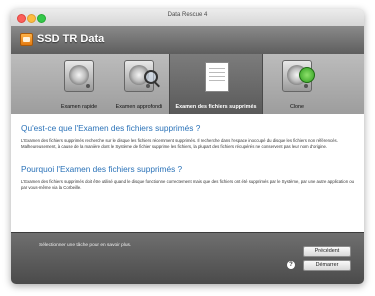 Image resolution: width=375 pixels, height=296 pixels. I want to click on clone-arrow-icon, so click(307, 75).